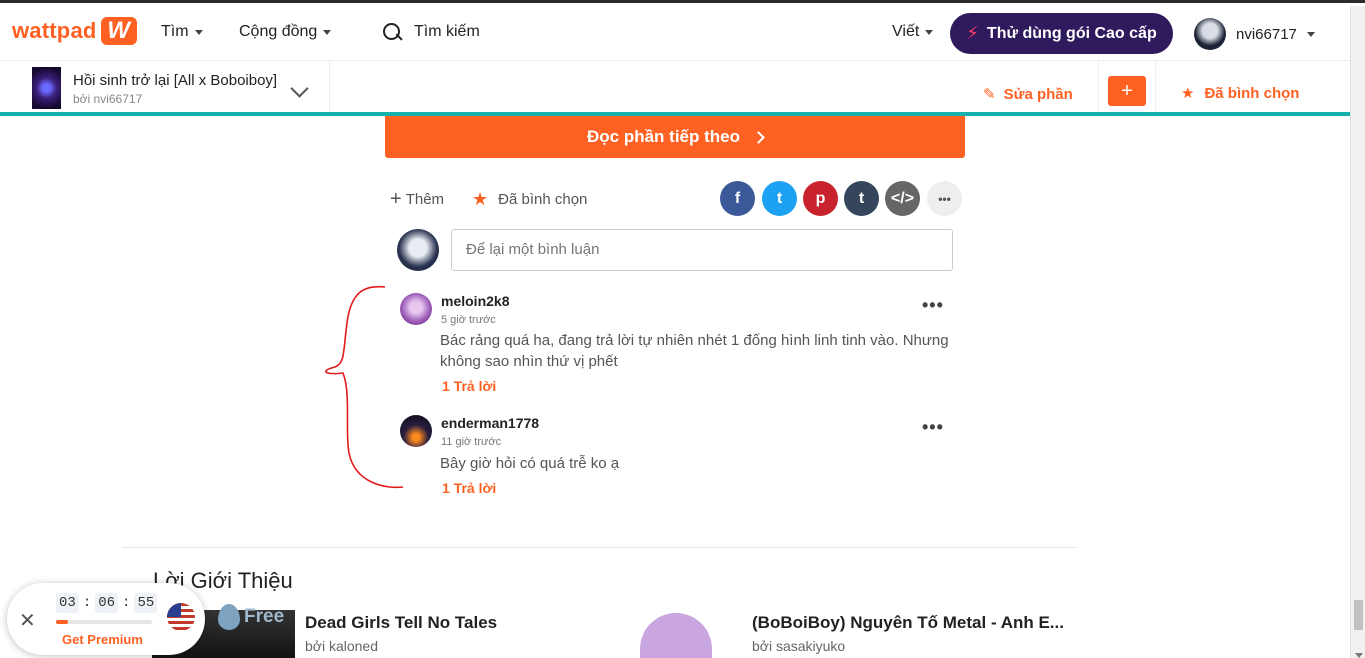  I want to click on voted-button: Đã bình chọn, so click(542, 199).